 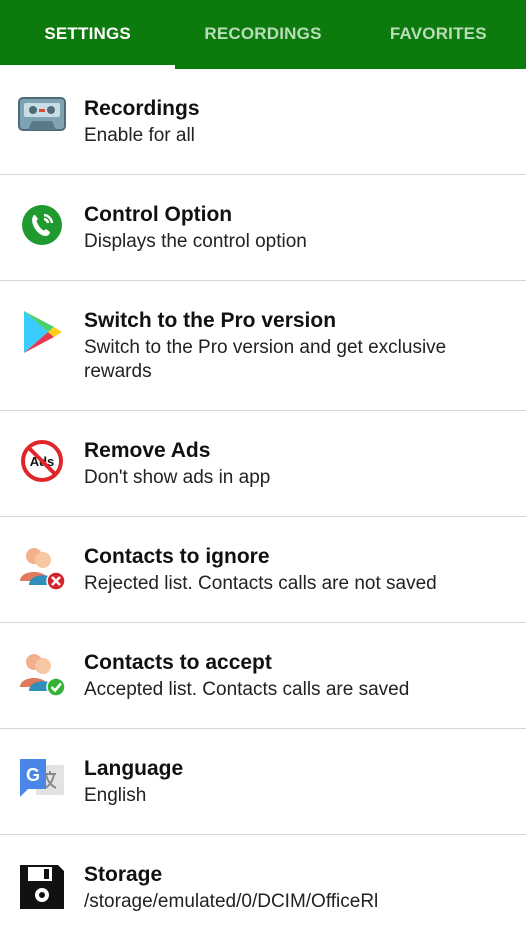 What do you see at coordinates (42, 113) in the screenshot?
I see `cassette-icon` at bounding box center [42, 113].